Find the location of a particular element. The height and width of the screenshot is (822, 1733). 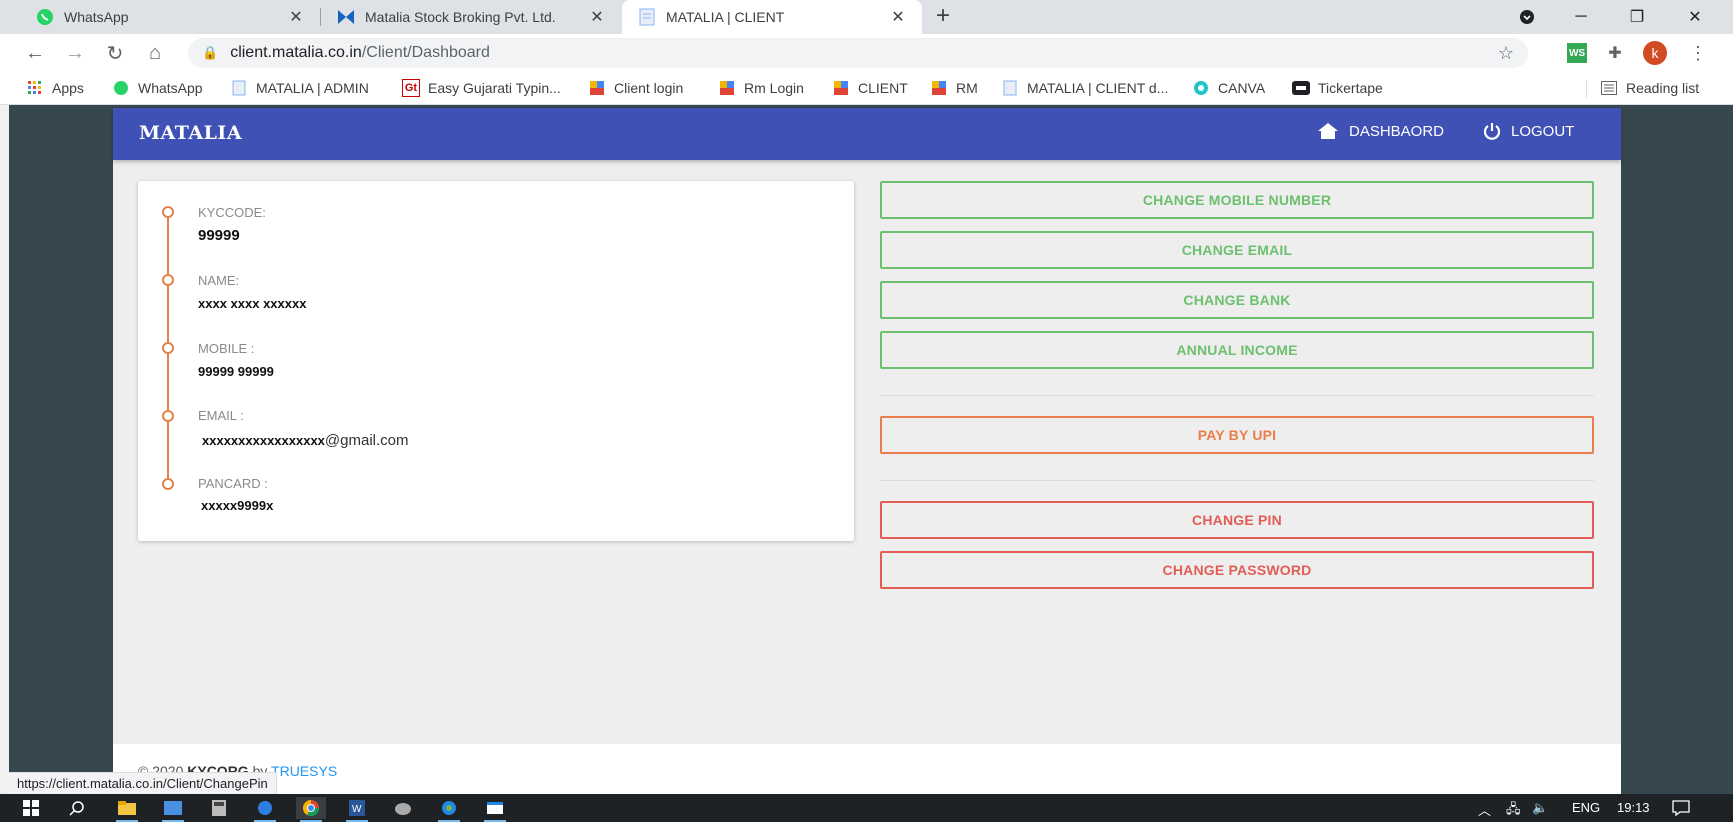

email-user: xxxxxxxxxxxxxxxxx is located at coordinates (263, 440).